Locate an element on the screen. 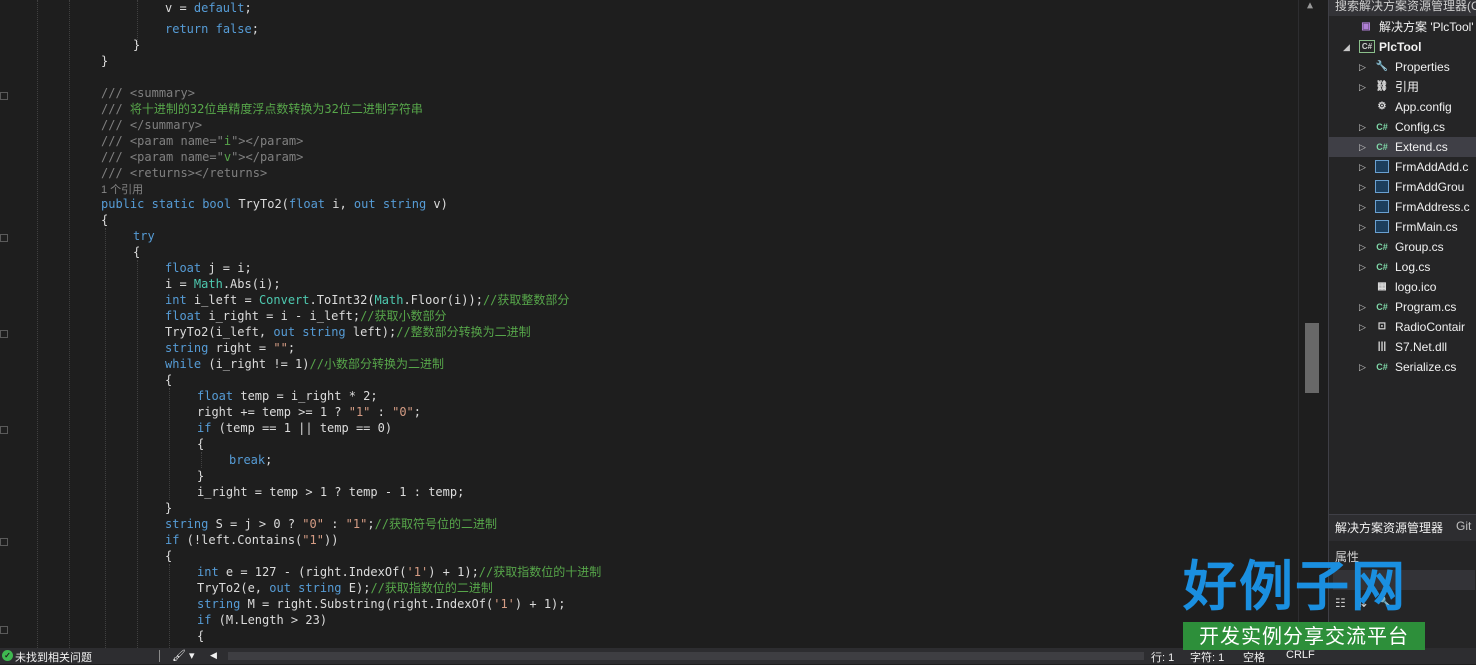  code-line: i = Math.Abs(i); is located at coordinates (223, 284).